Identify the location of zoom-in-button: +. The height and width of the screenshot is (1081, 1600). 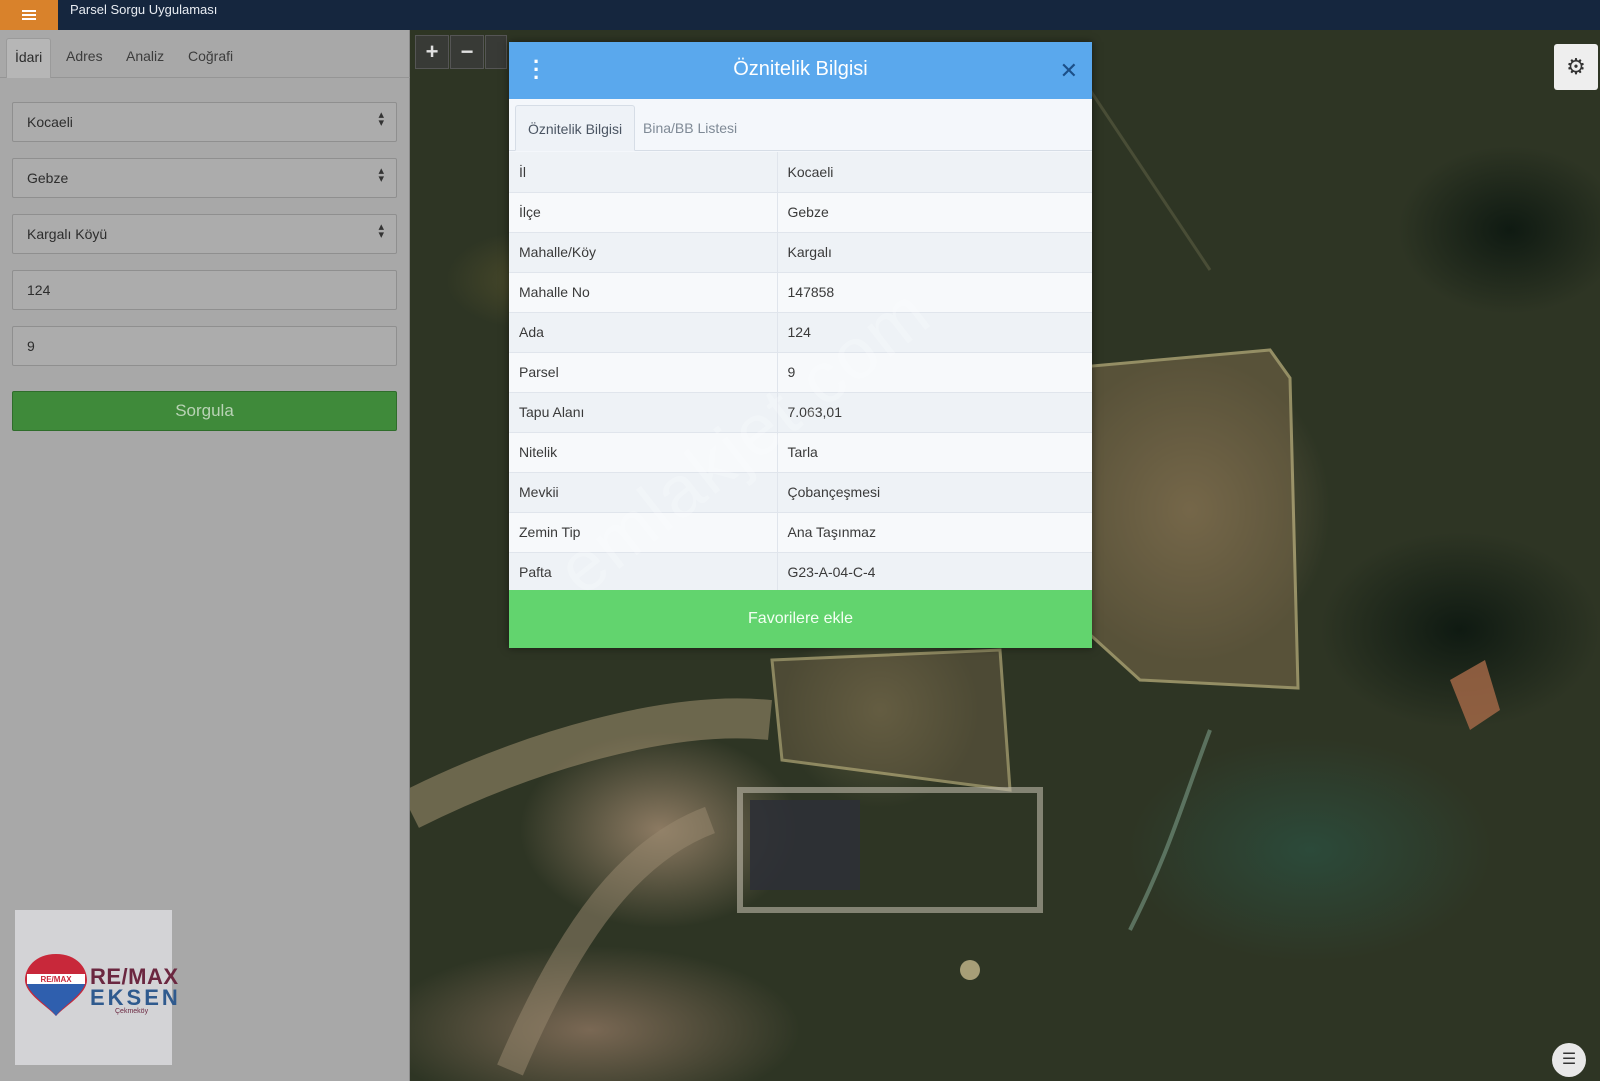
(432, 52).